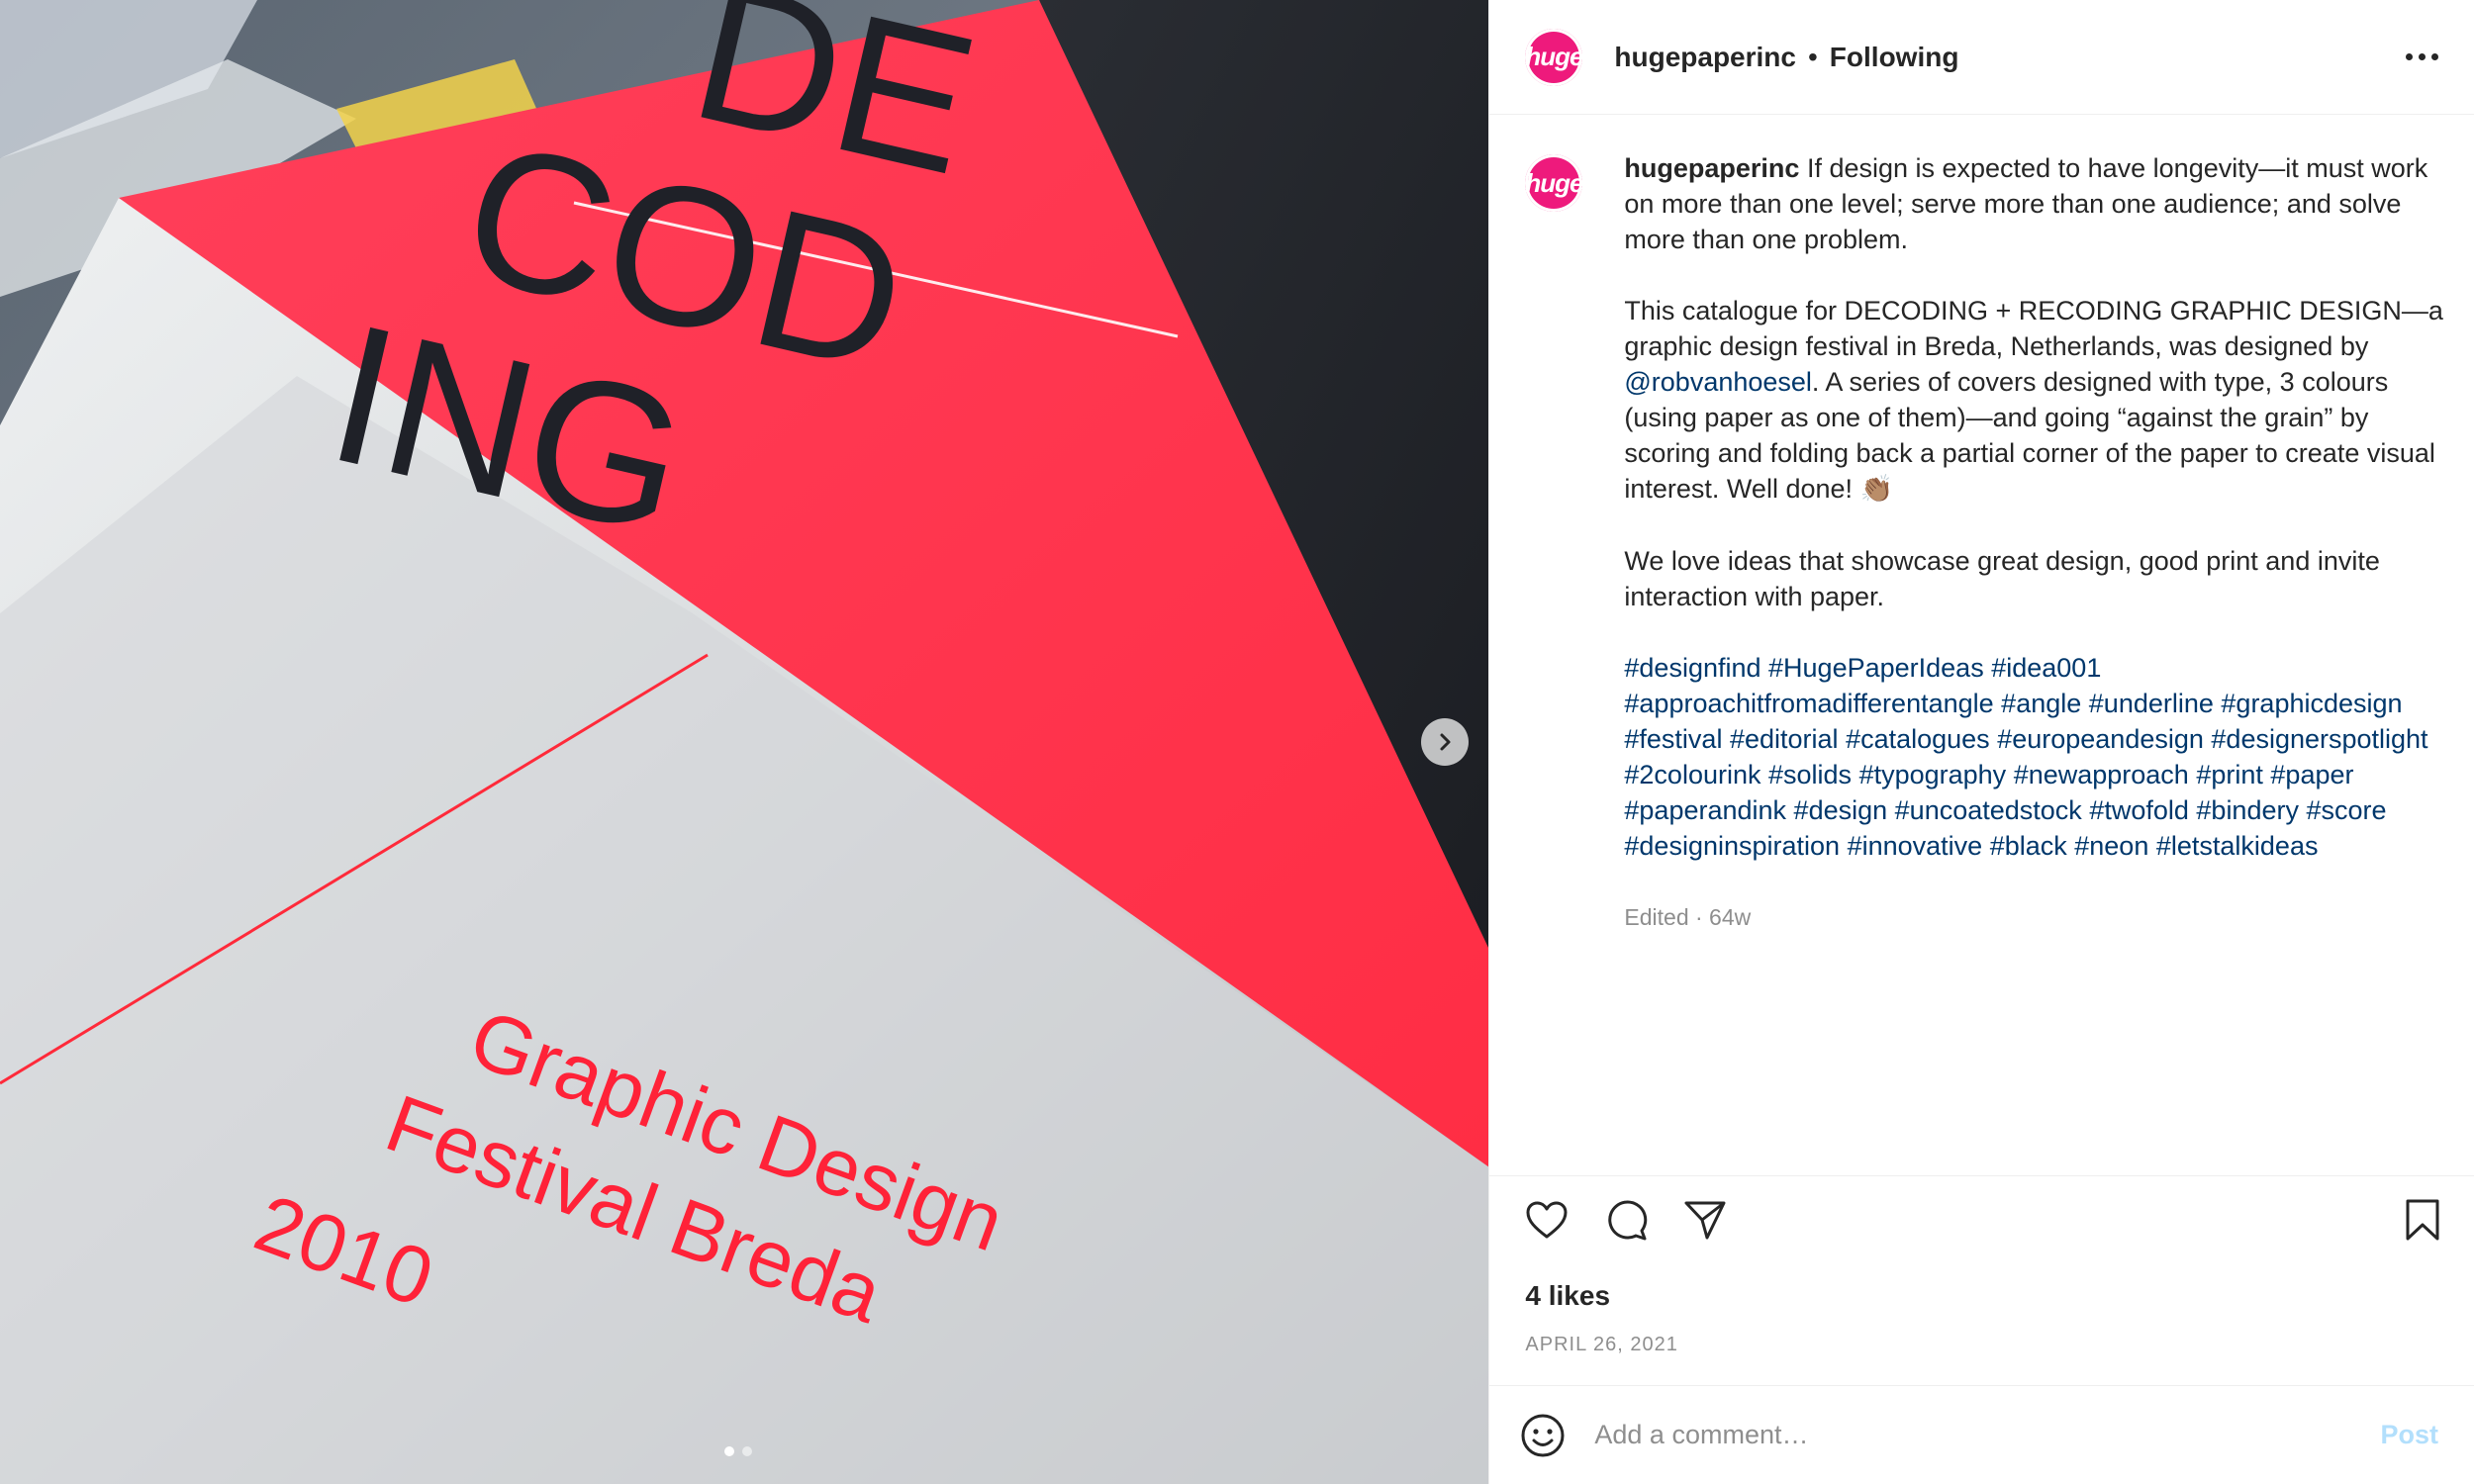 Image resolution: width=2474 pixels, height=1484 pixels. What do you see at coordinates (2101, 774) in the screenshot?
I see `hashtag-link: #newapproach` at bounding box center [2101, 774].